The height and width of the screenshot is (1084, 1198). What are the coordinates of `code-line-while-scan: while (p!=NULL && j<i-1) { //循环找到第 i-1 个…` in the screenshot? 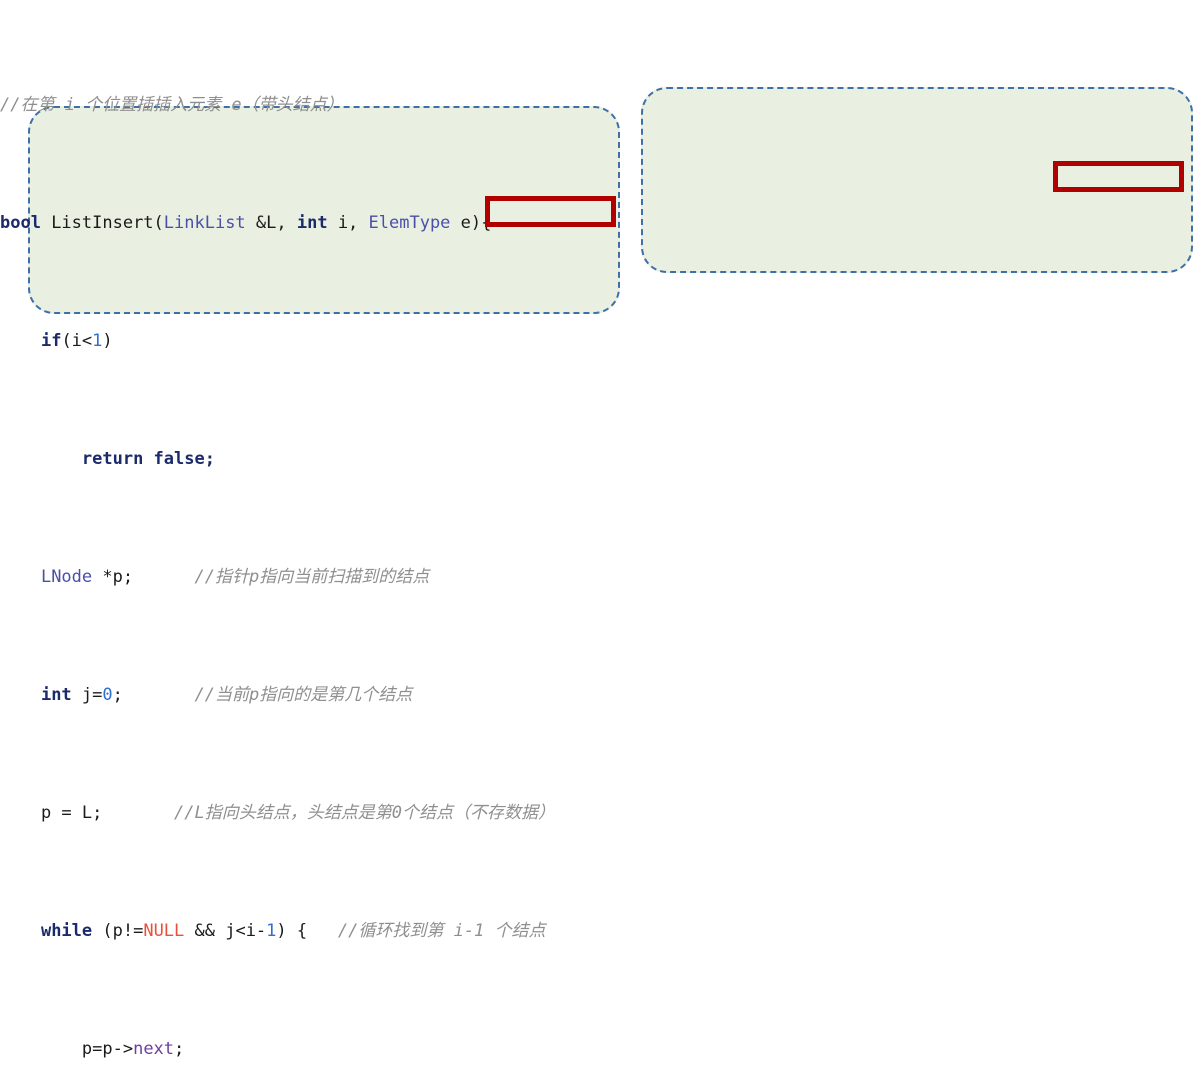 It's located at (293, 930).